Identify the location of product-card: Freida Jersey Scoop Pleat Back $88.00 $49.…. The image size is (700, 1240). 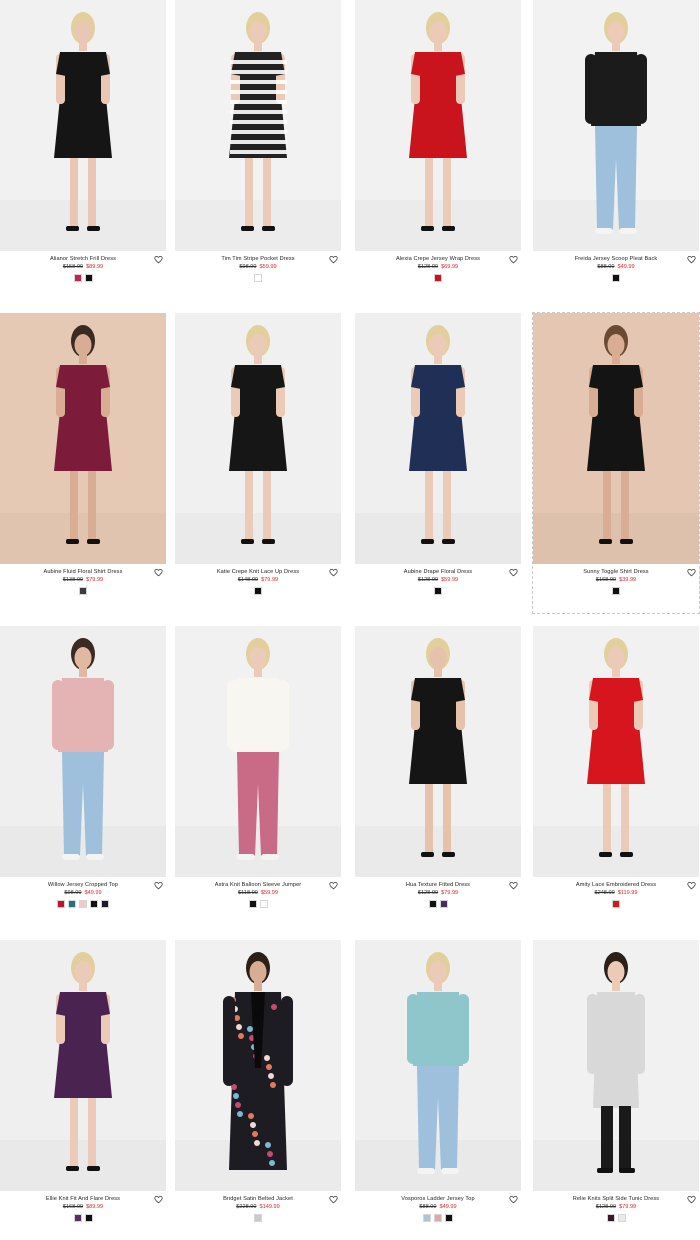
(616, 150).